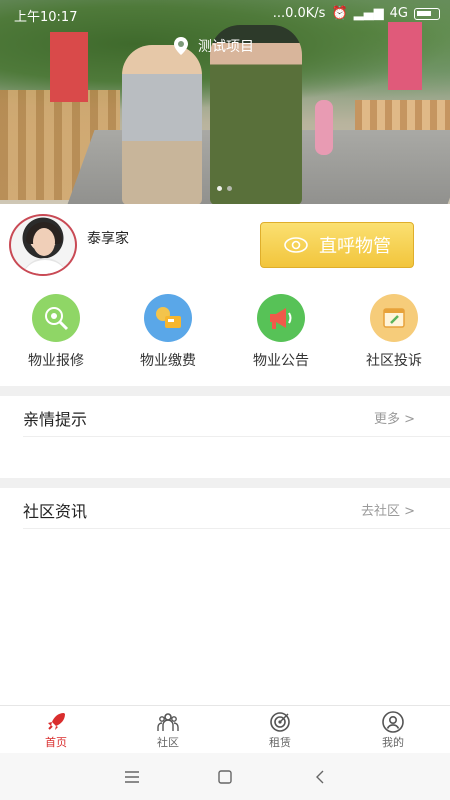 The image size is (450, 800). What do you see at coordinates (44, 242) in the screenshot?
I see `avatar-face` at bounding box center [44, 242].